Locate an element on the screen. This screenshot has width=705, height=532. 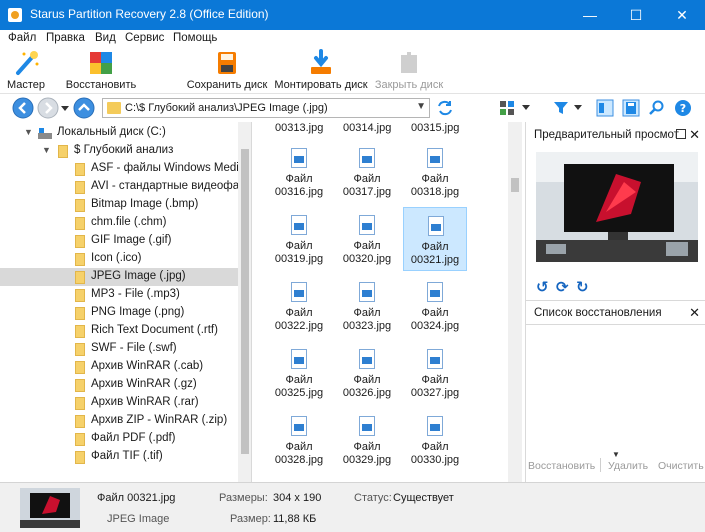
close-button: ✕ is located at coordinates (682, 15).